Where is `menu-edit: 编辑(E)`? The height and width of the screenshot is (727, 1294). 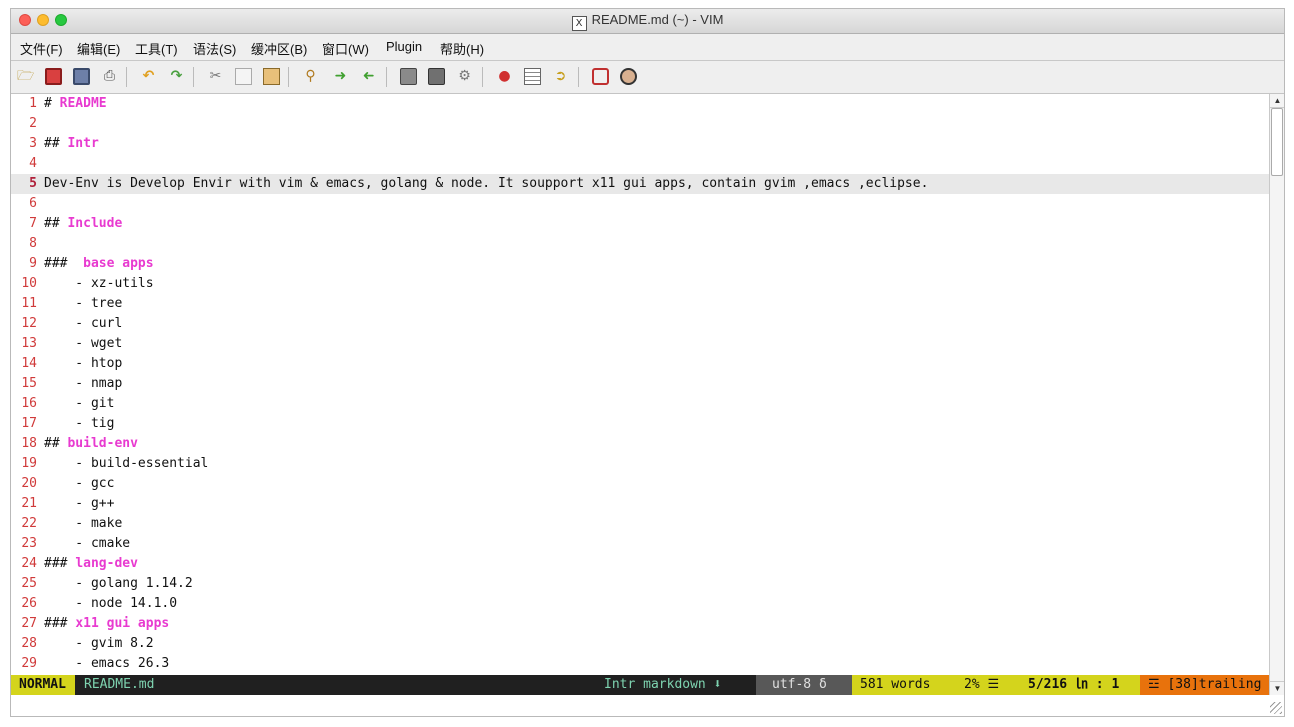
menu-edit: 编辑(E) is located at coordinates (98, 48).